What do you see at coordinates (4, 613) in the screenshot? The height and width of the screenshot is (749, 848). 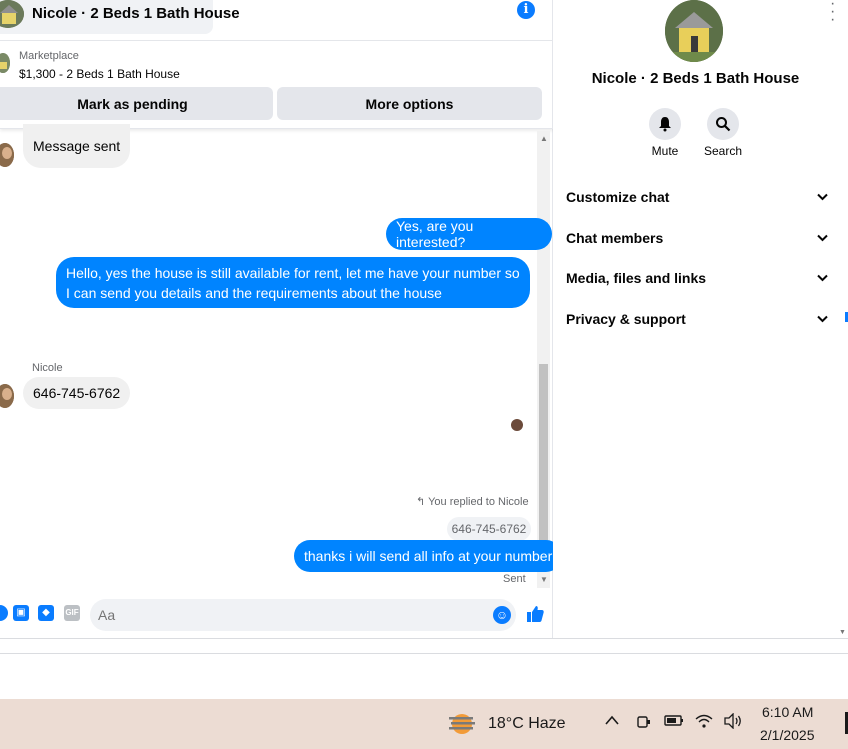 I see `plus-icon` at bounding box center [4, 613].